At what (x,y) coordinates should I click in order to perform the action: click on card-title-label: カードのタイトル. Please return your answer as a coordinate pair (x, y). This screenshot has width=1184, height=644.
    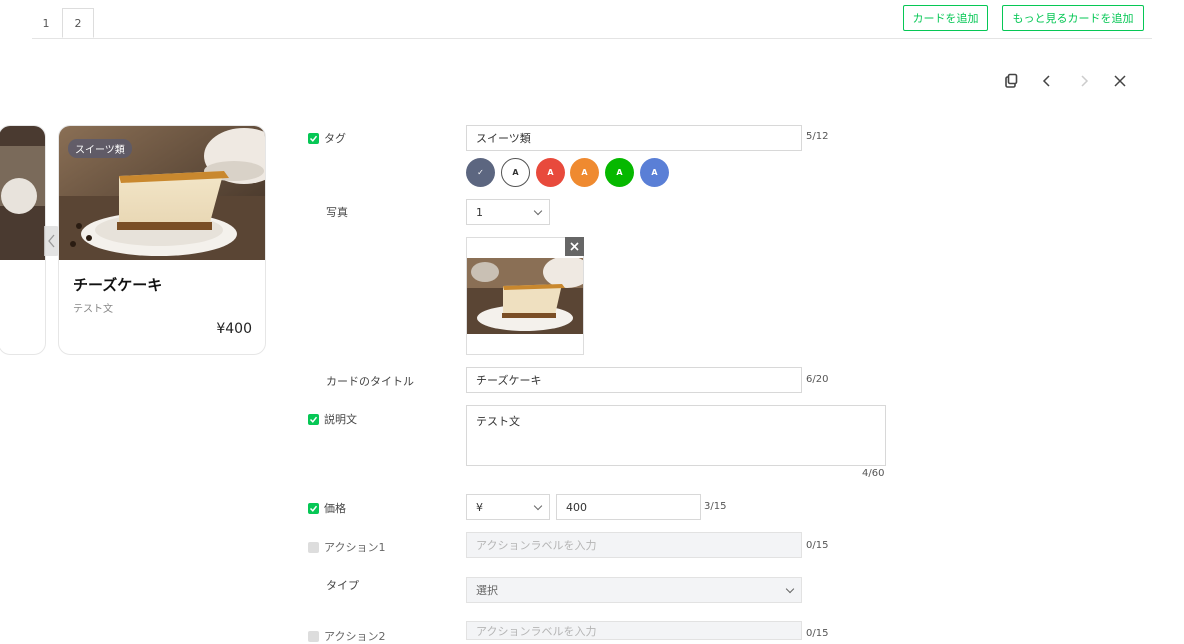
    Looking at the image, I should click on (370, 381).